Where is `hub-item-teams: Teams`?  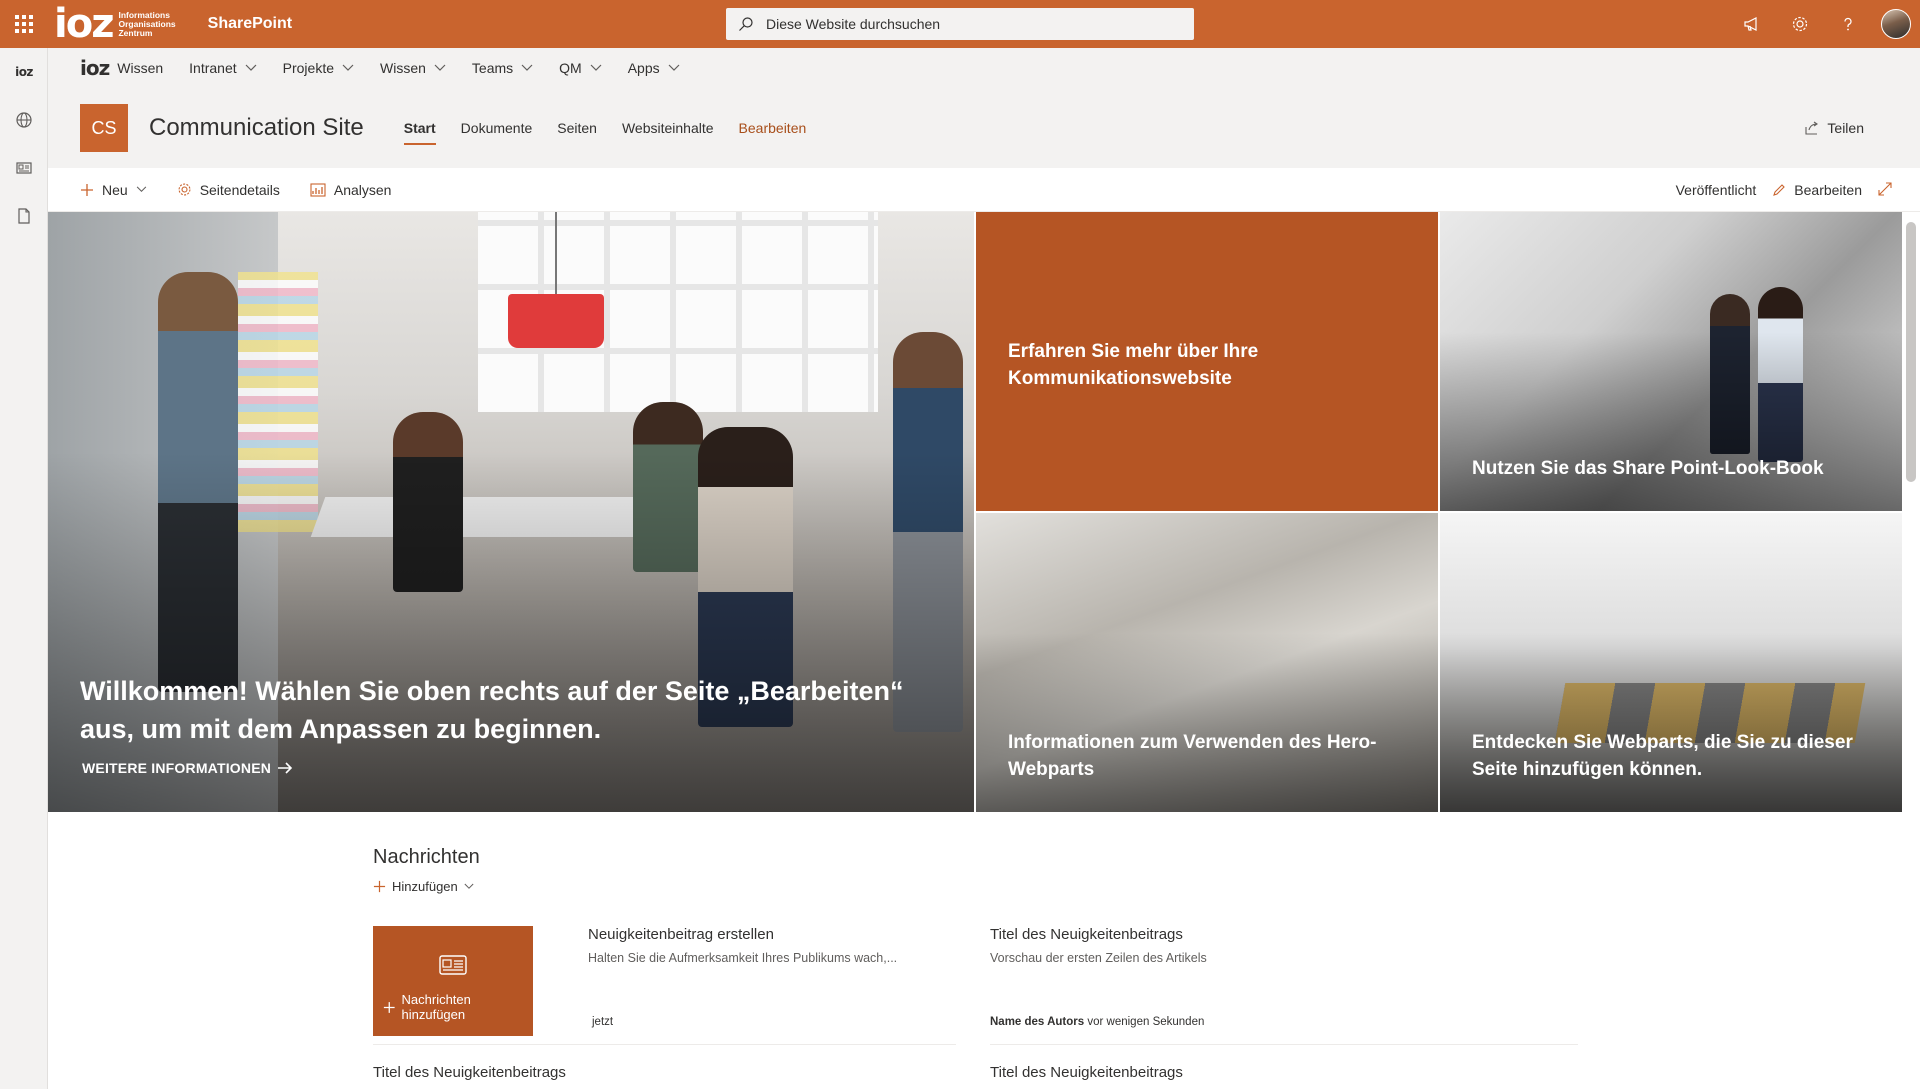
hub-item-teams: Teams is located at coordinates (502, 68).